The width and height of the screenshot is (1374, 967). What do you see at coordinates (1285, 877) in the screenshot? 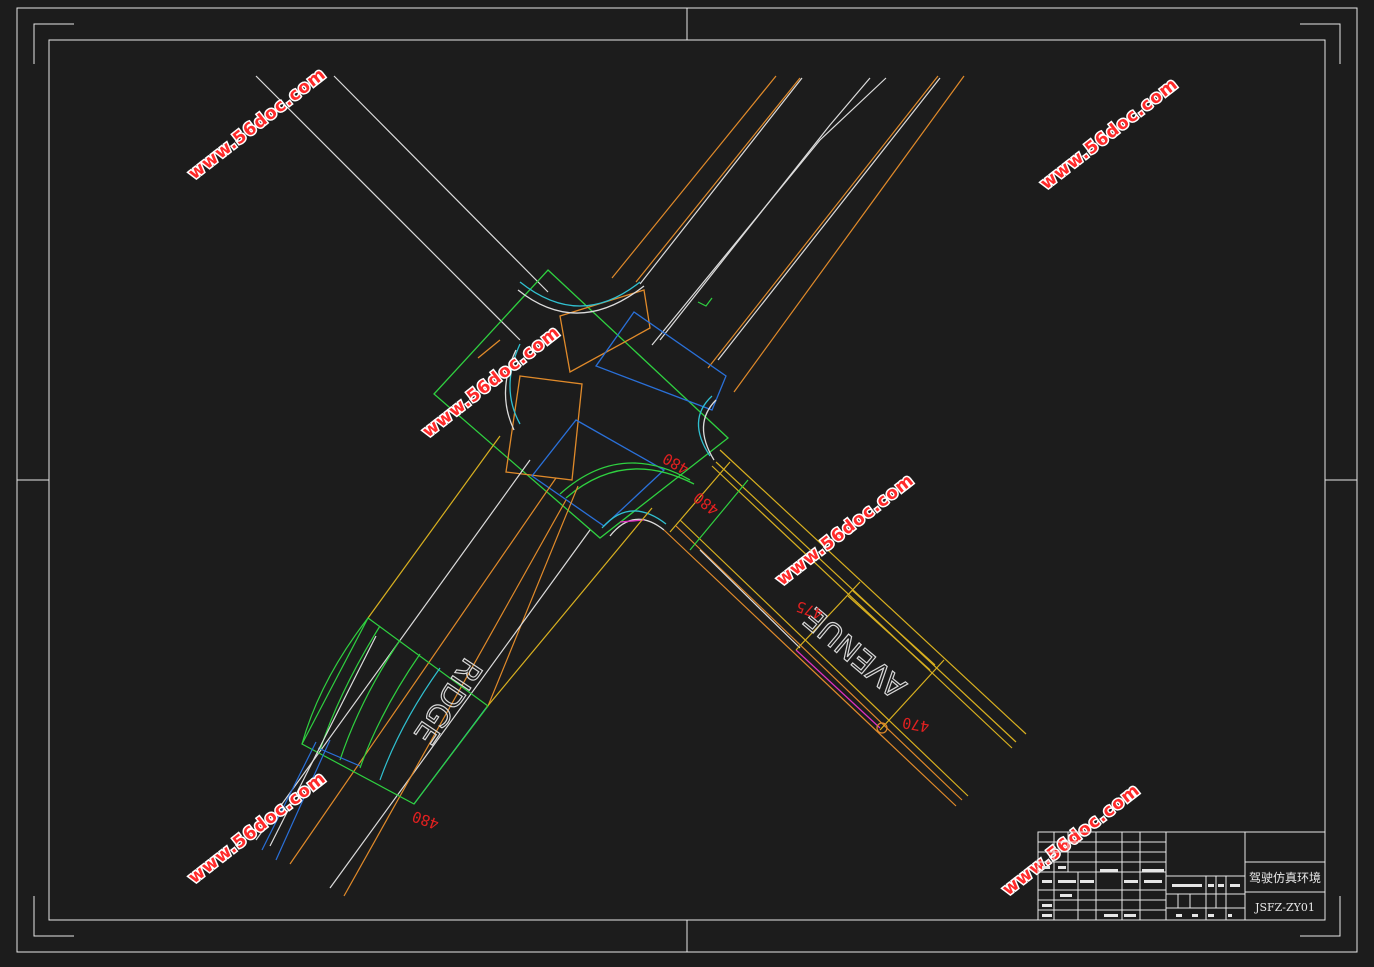
I see `drawing-title: 驾驶仿真环境` at bounding box center [1285, 877].